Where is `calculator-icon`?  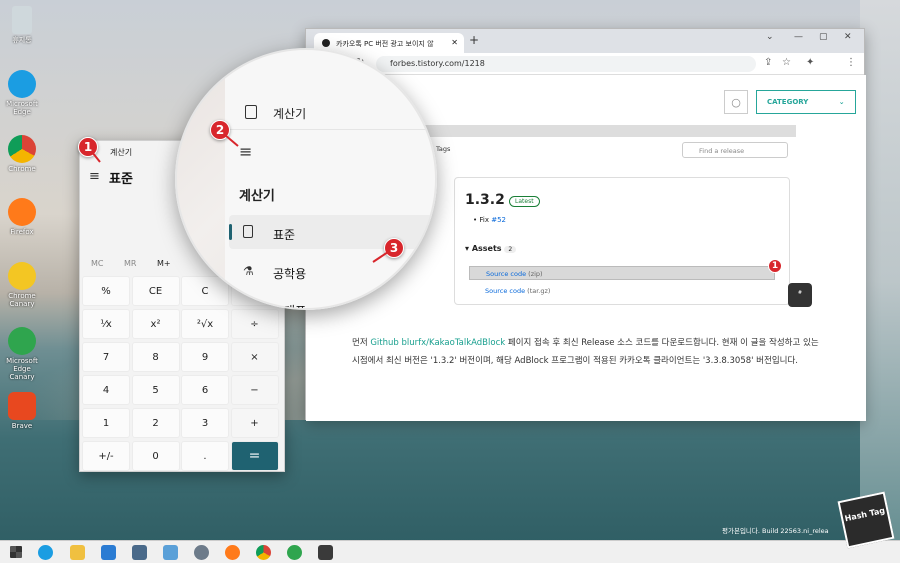 calculator-icon is located at coordinates (325, 552).